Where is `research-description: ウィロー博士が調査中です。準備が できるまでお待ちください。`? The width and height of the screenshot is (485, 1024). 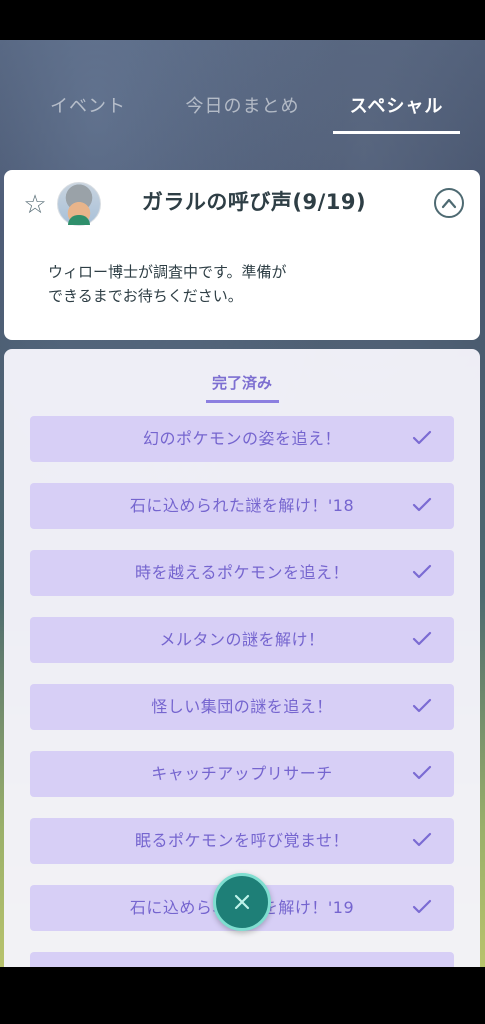
research-description: ウィロー博士が調査中です。準備が できるまでお待ちください。 is located at coordinates (238, 284).